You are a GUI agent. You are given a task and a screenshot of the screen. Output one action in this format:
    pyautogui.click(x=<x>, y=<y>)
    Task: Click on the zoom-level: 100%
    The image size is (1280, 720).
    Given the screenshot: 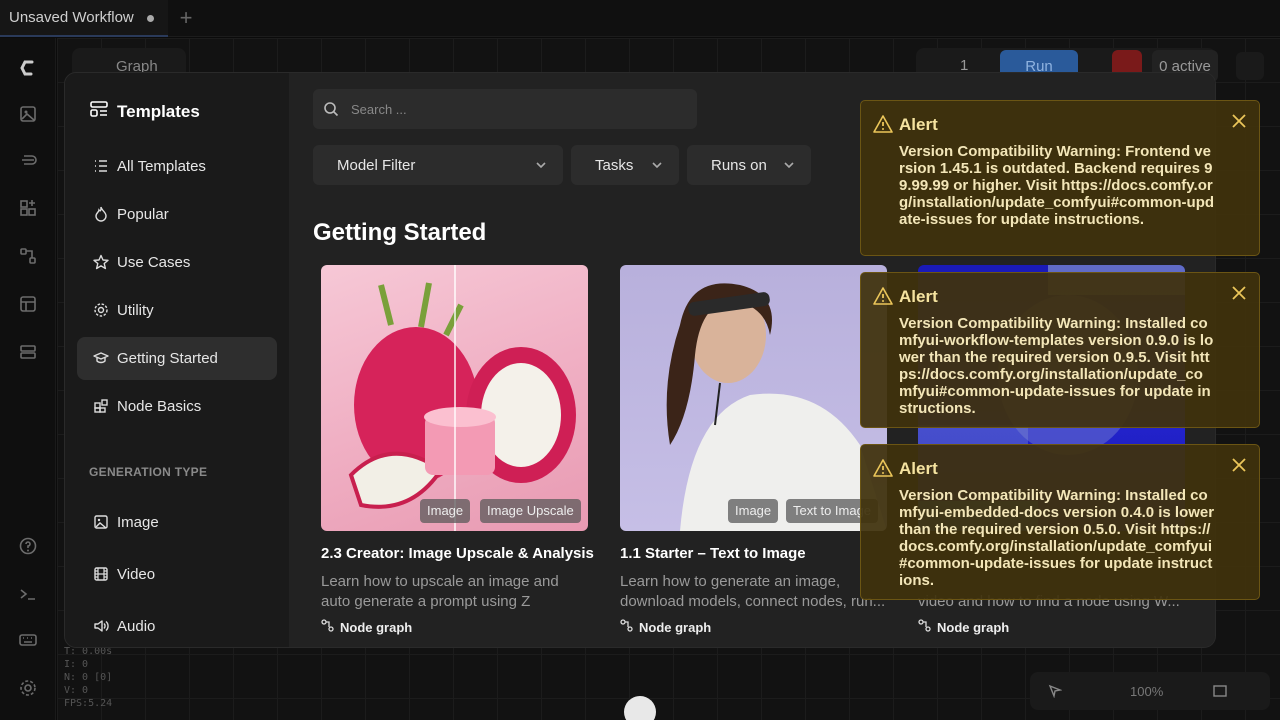 What is the action you would take?
    pyautogui.click(x=1146, y=691)
    